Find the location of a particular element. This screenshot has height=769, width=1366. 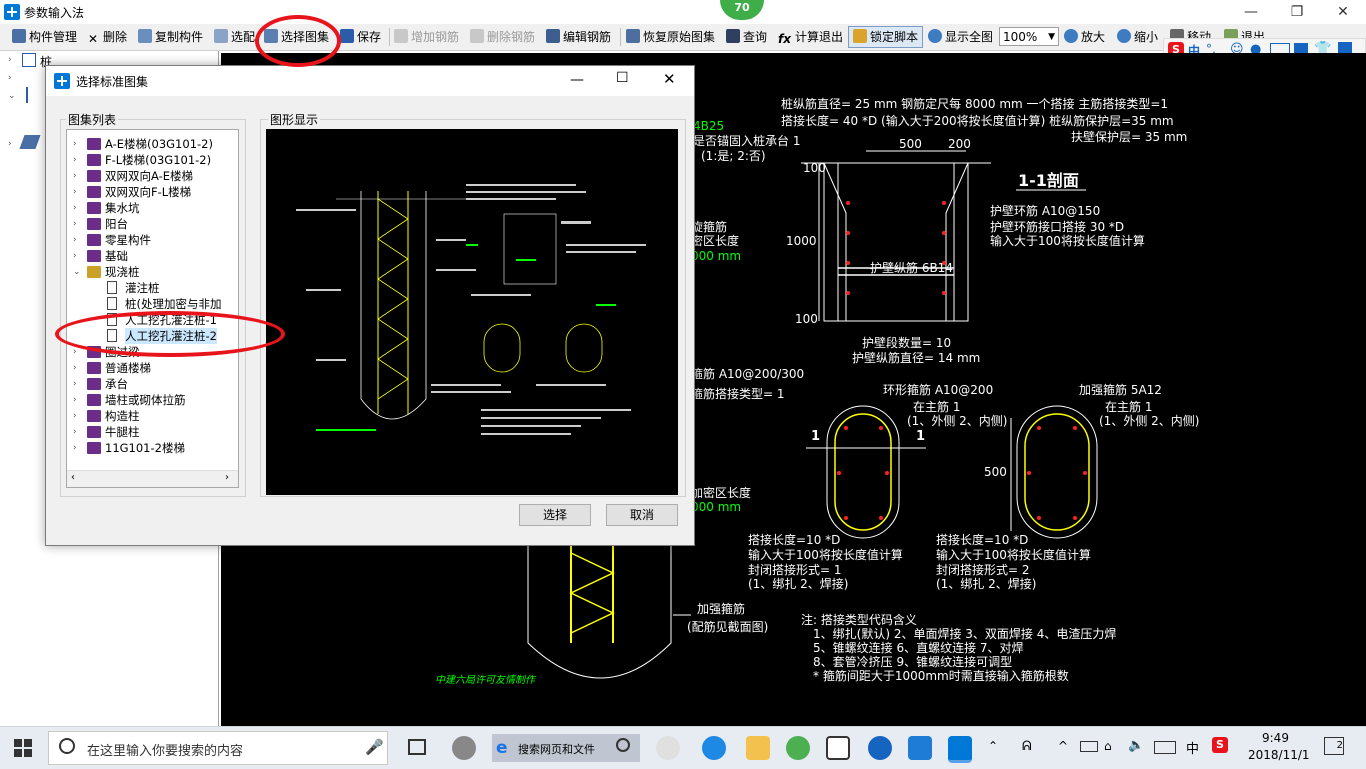

close-icon: ✕ is located at coordinates (1343, 12).